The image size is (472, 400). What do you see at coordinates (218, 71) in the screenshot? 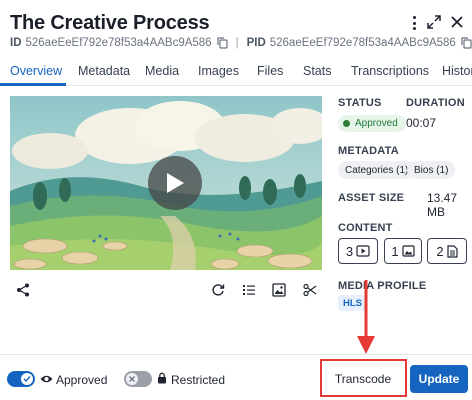
I see `tab-images: Images` at bounding box center [218, 71].